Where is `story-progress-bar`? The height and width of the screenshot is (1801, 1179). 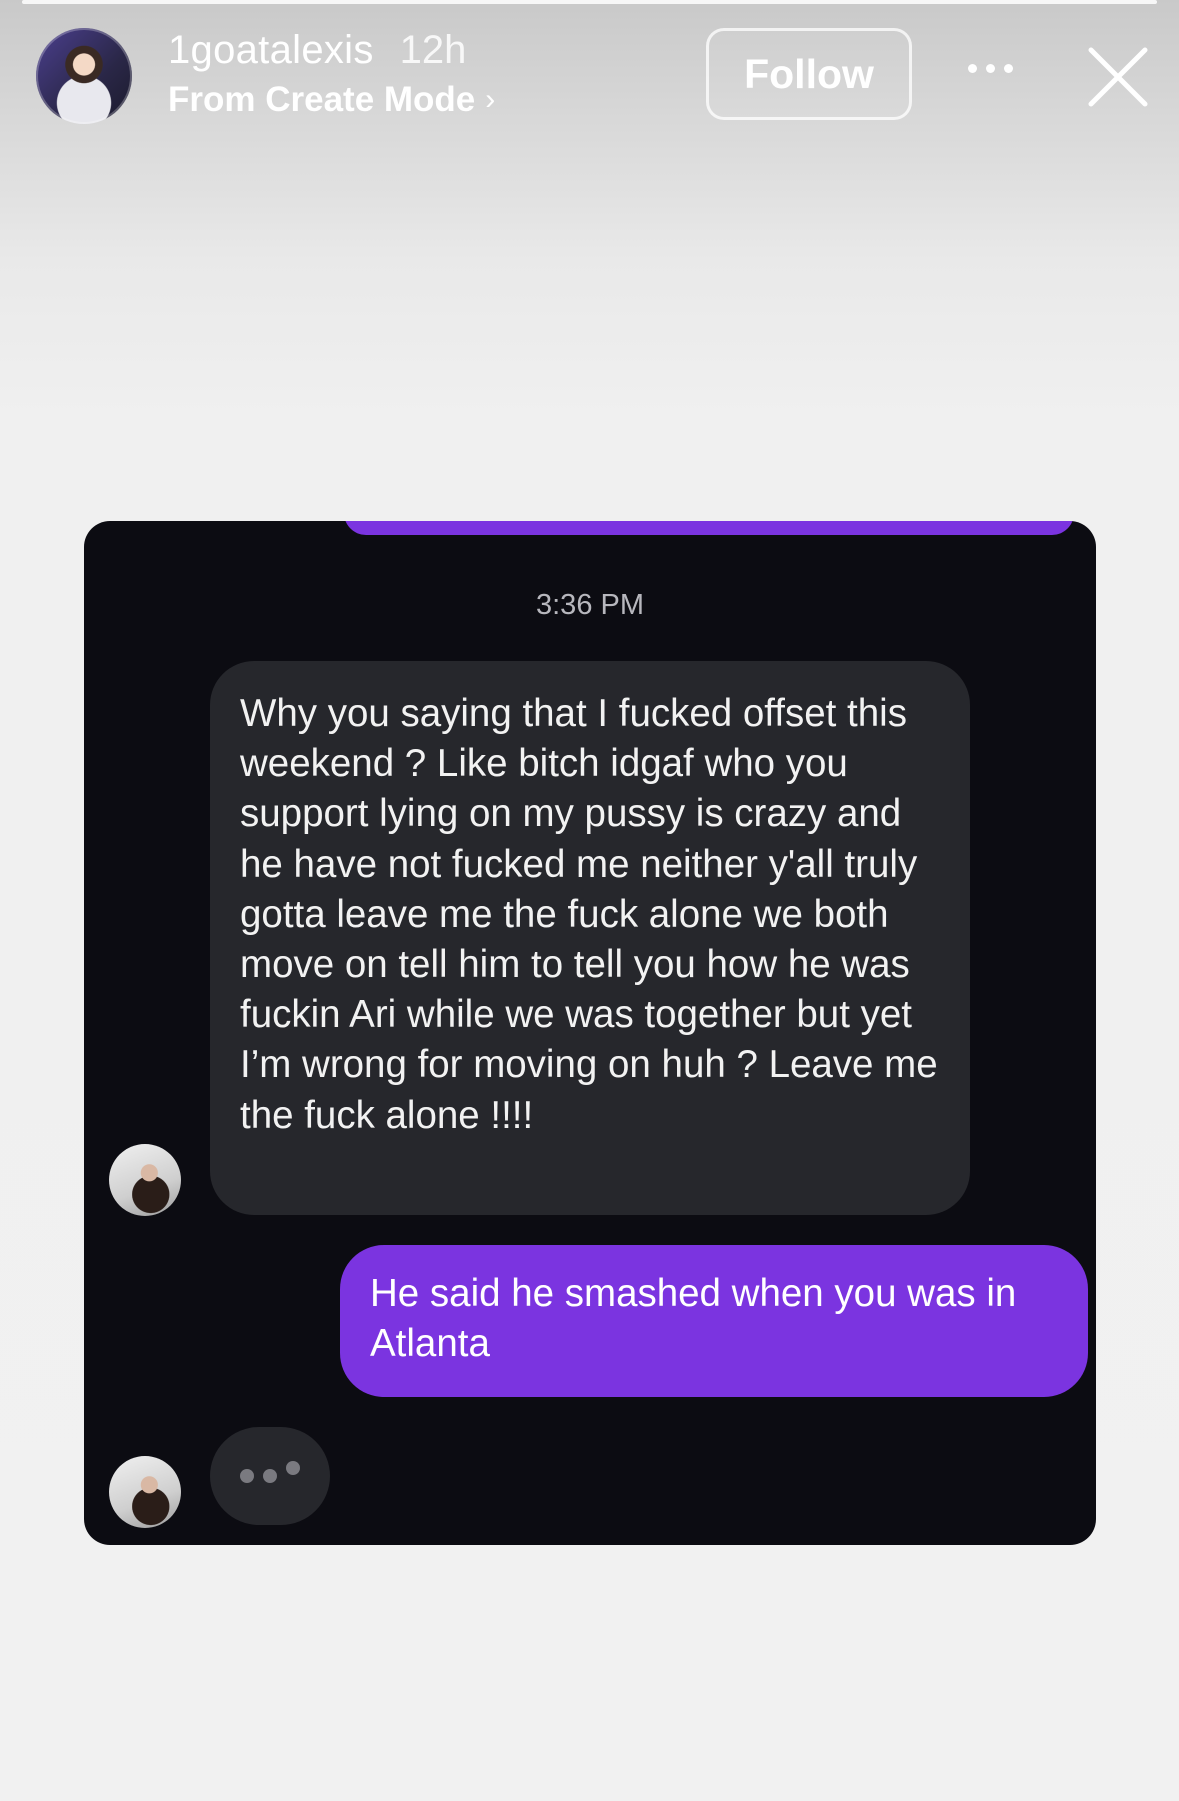
story-progress-bar is located at coordinates (589, 3).